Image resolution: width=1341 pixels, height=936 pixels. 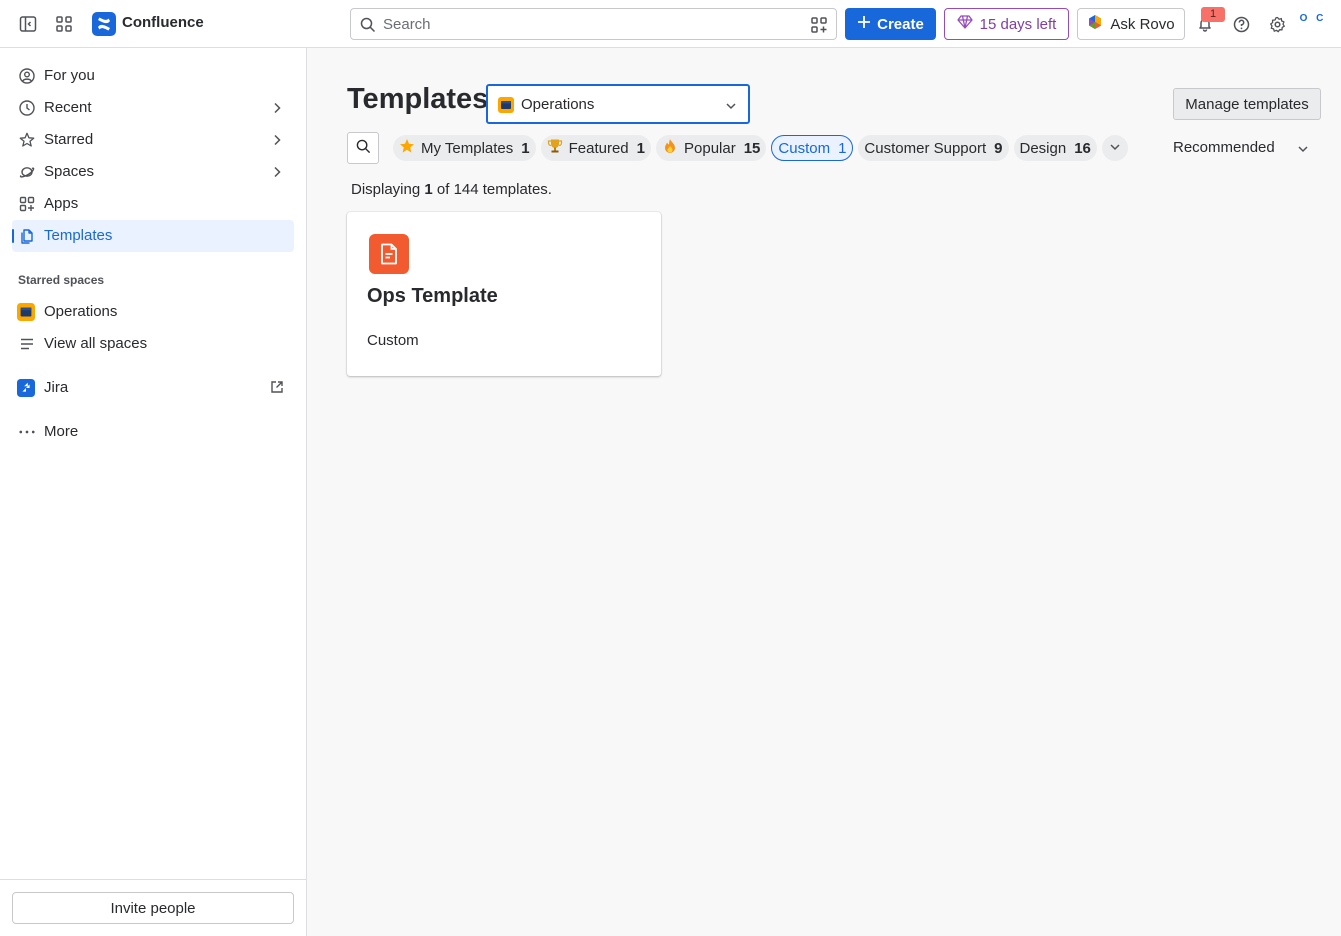 What do you see at coordinates (1095, 24) in the screenshot?
I see `rovo-icon` at bounding box center [1095, 24].